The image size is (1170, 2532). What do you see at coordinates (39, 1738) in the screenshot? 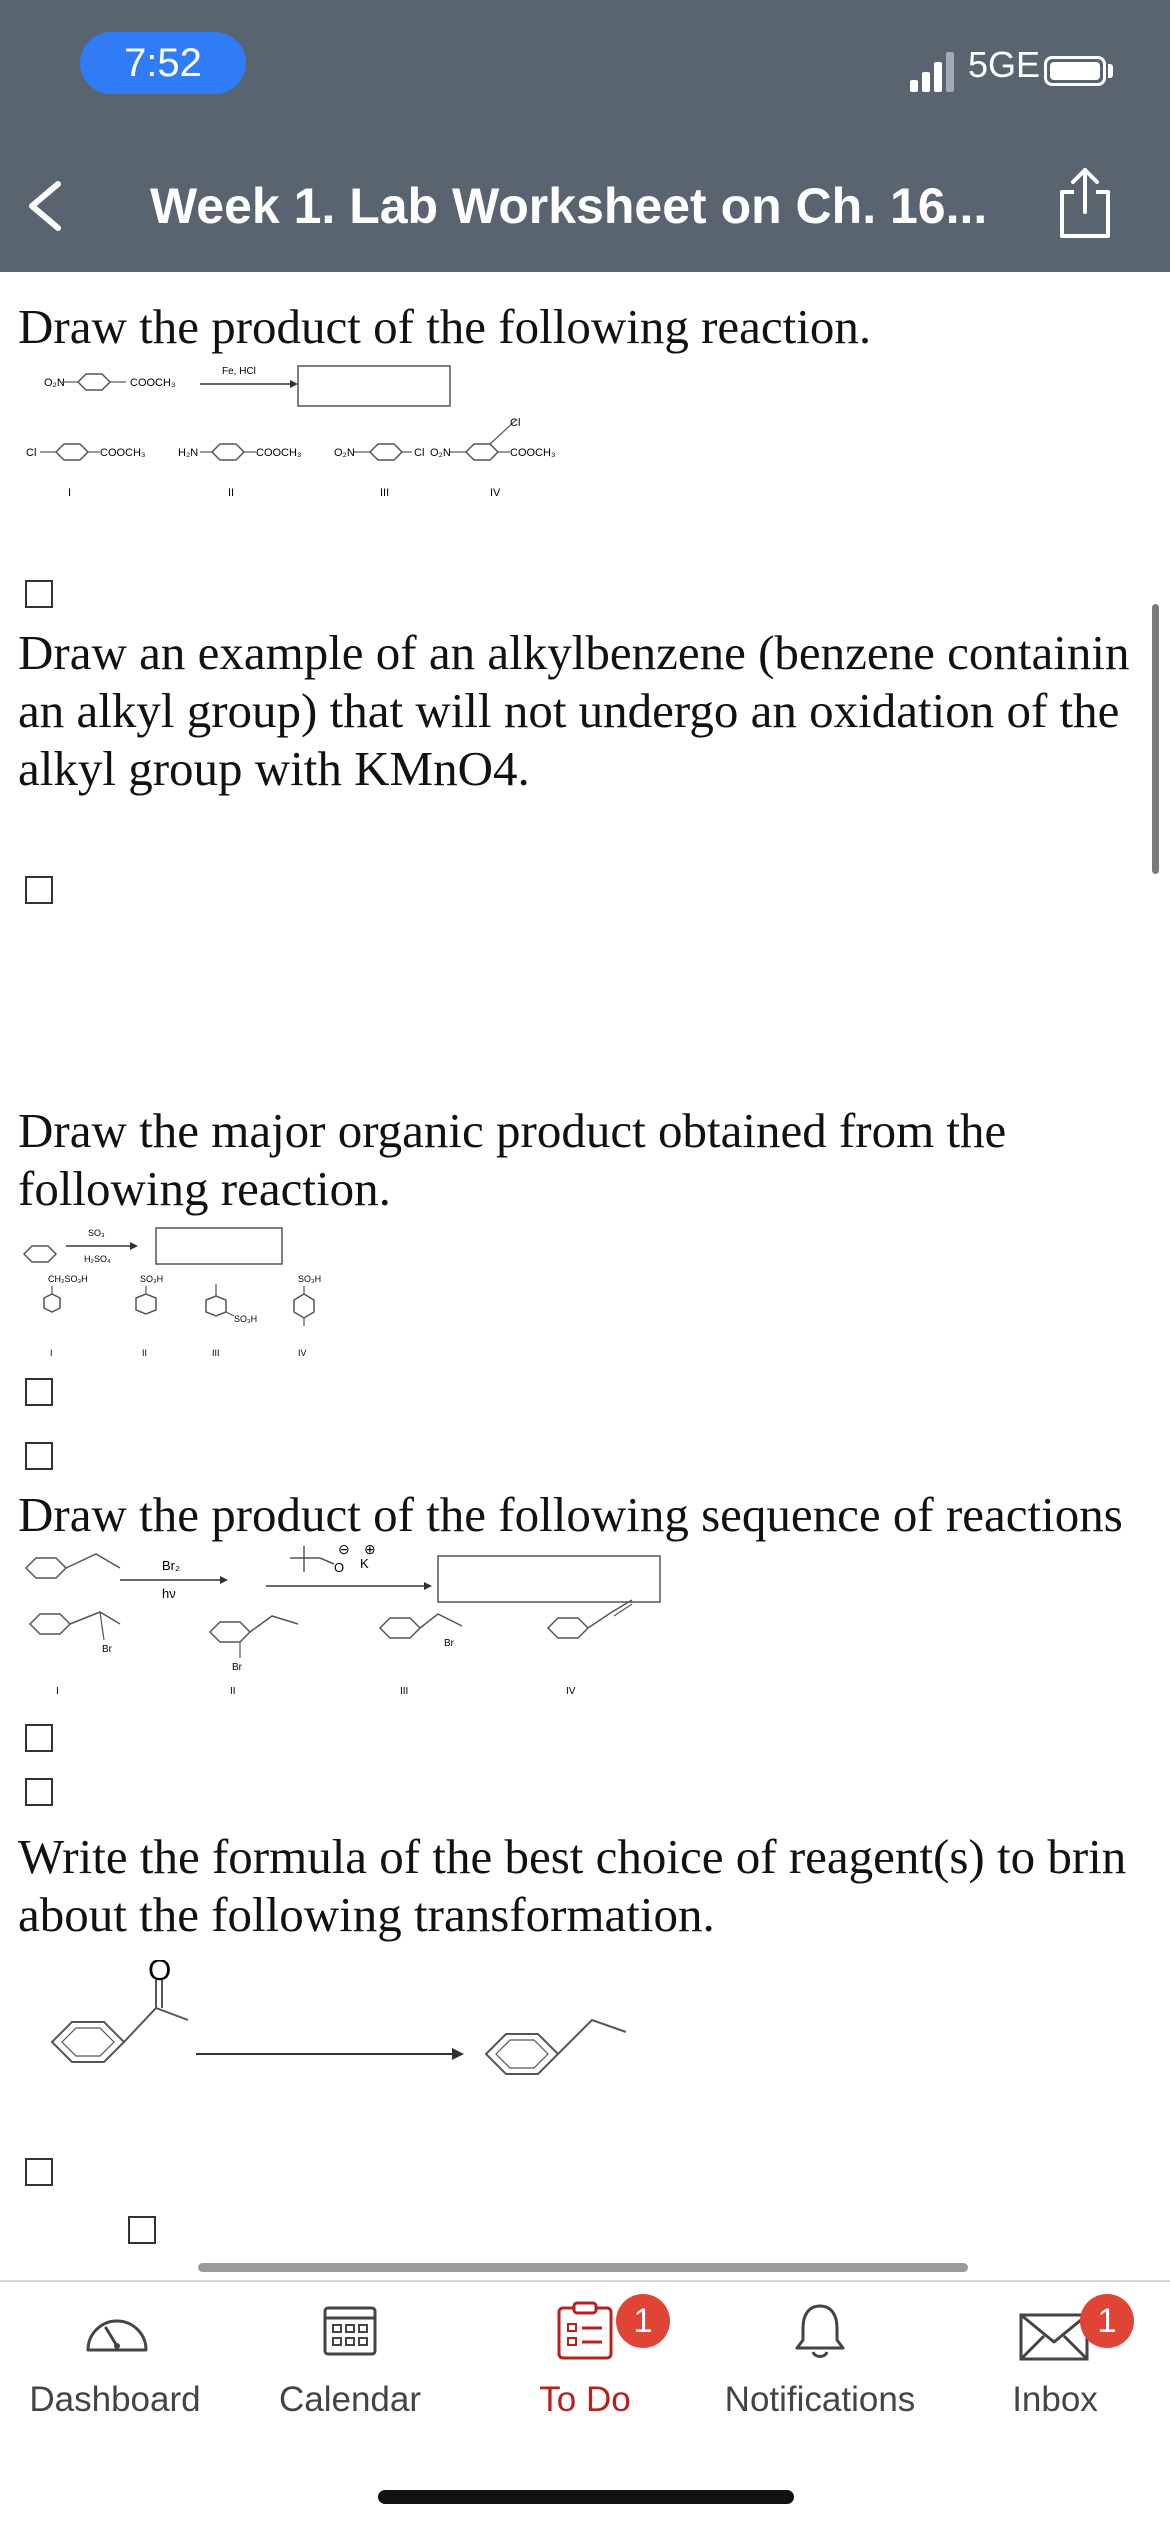
I see `q4-answer-checkbox` at bounding box center [39, 1738].